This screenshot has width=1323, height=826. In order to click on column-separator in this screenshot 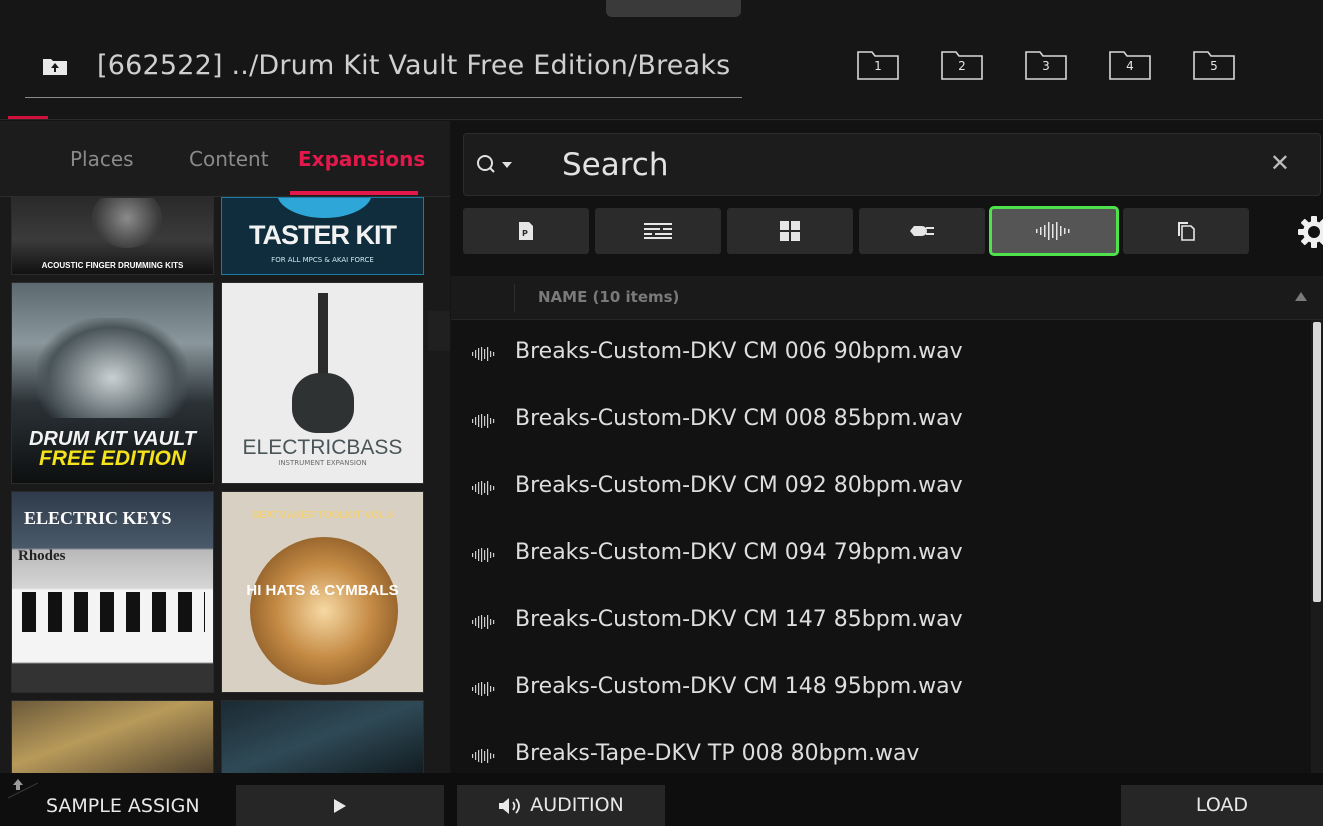, I will do `click(514, 298)`.